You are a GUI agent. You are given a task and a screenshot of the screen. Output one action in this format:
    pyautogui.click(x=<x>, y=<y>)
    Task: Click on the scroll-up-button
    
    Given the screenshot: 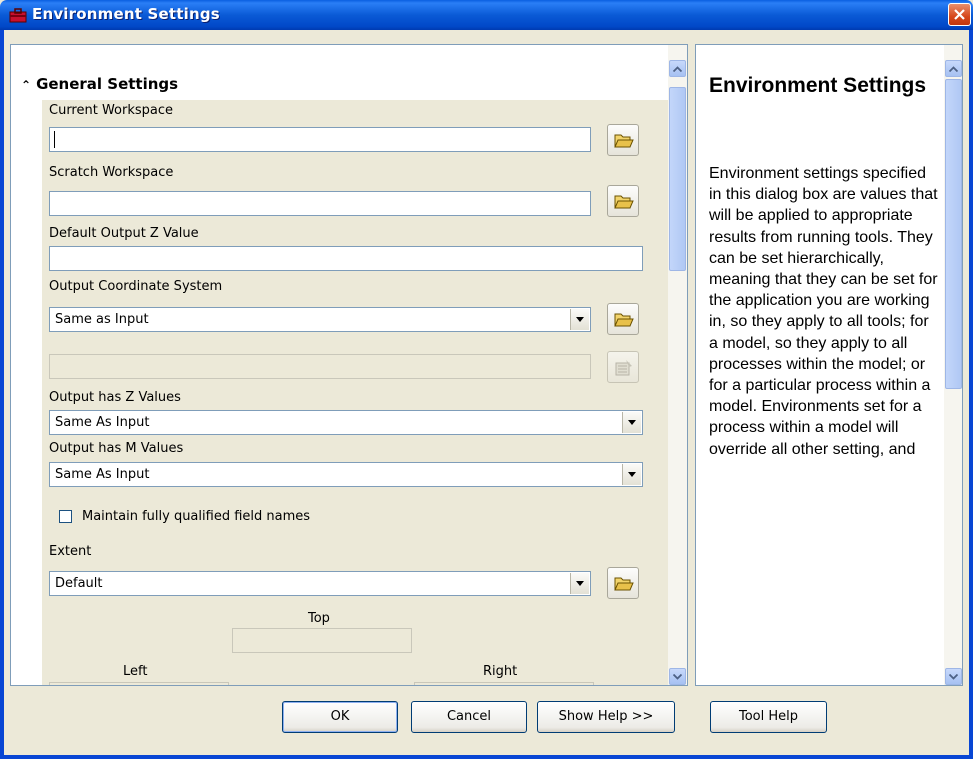 What is the action you would take?
    pyautogui.click(x=677, y=68)
    